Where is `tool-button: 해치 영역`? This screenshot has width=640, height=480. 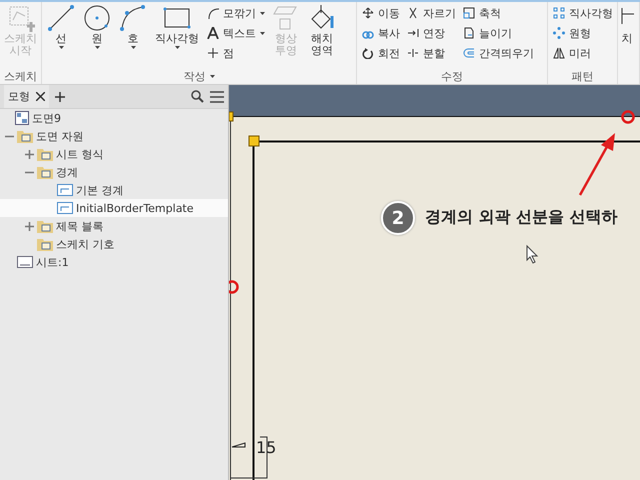
tool-button: 해치 영역 is located at coordinates (322, 36).